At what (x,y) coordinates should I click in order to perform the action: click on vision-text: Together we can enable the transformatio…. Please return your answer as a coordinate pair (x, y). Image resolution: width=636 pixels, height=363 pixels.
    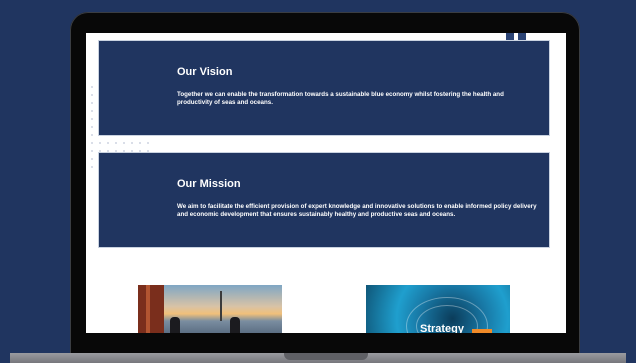
    Looking at the image, I should click on (340, 98).